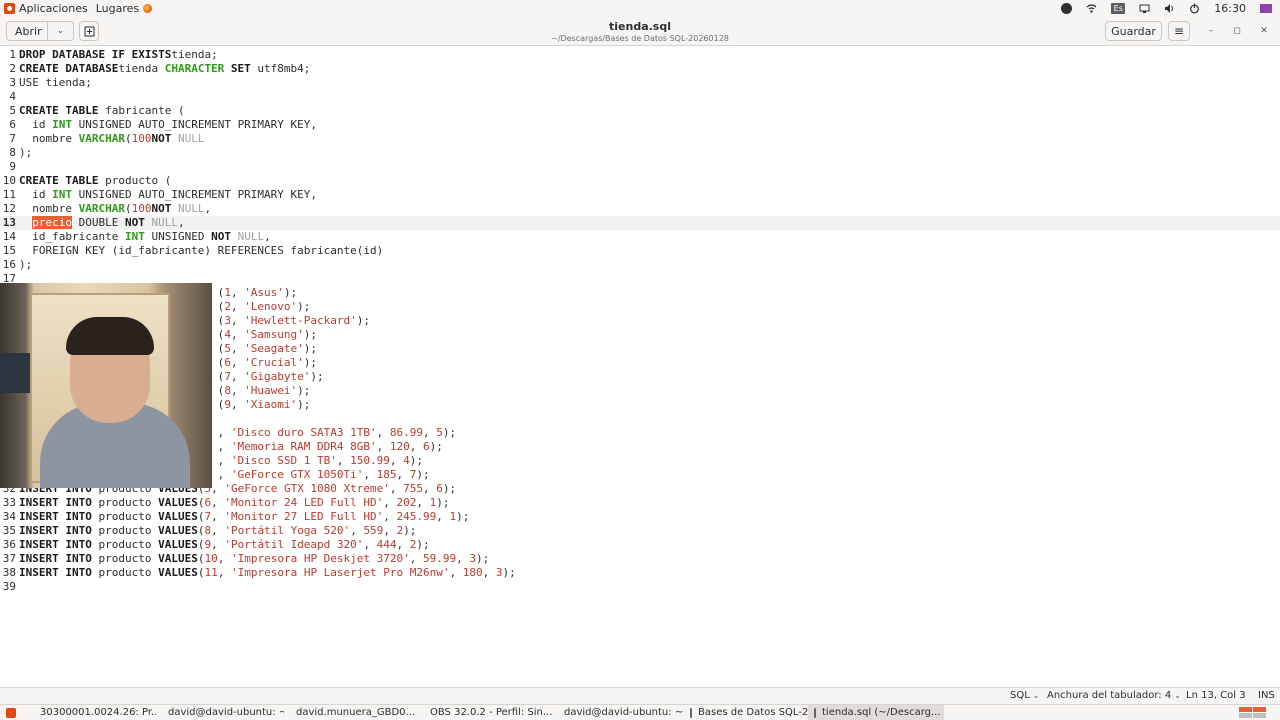 This screenshot has height=720, width=1280. Describe the element at coordinates (640, 265) in the screenshot. I see `code-line: 16);` at that location.